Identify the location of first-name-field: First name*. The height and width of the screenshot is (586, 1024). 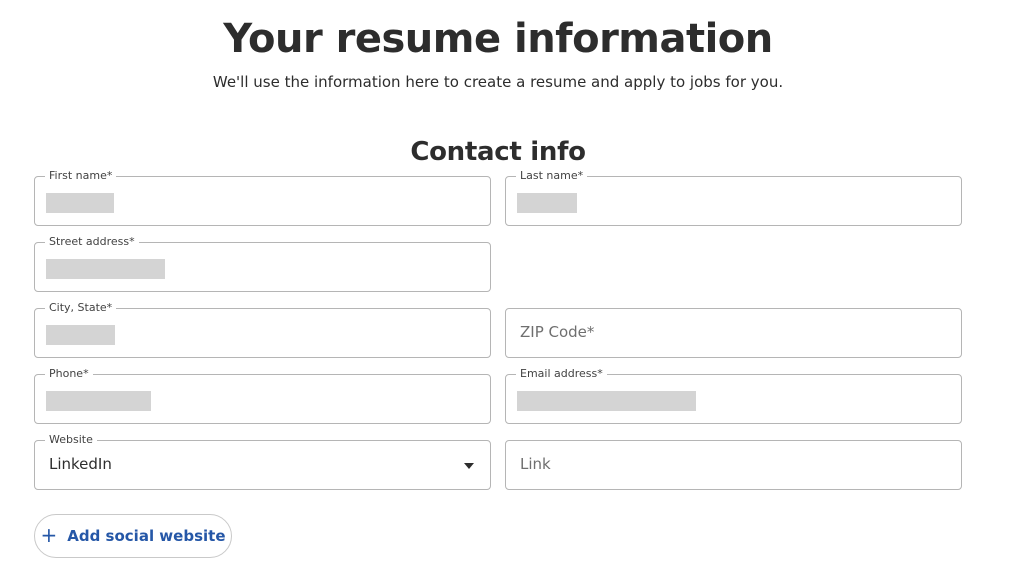
(262, 197).